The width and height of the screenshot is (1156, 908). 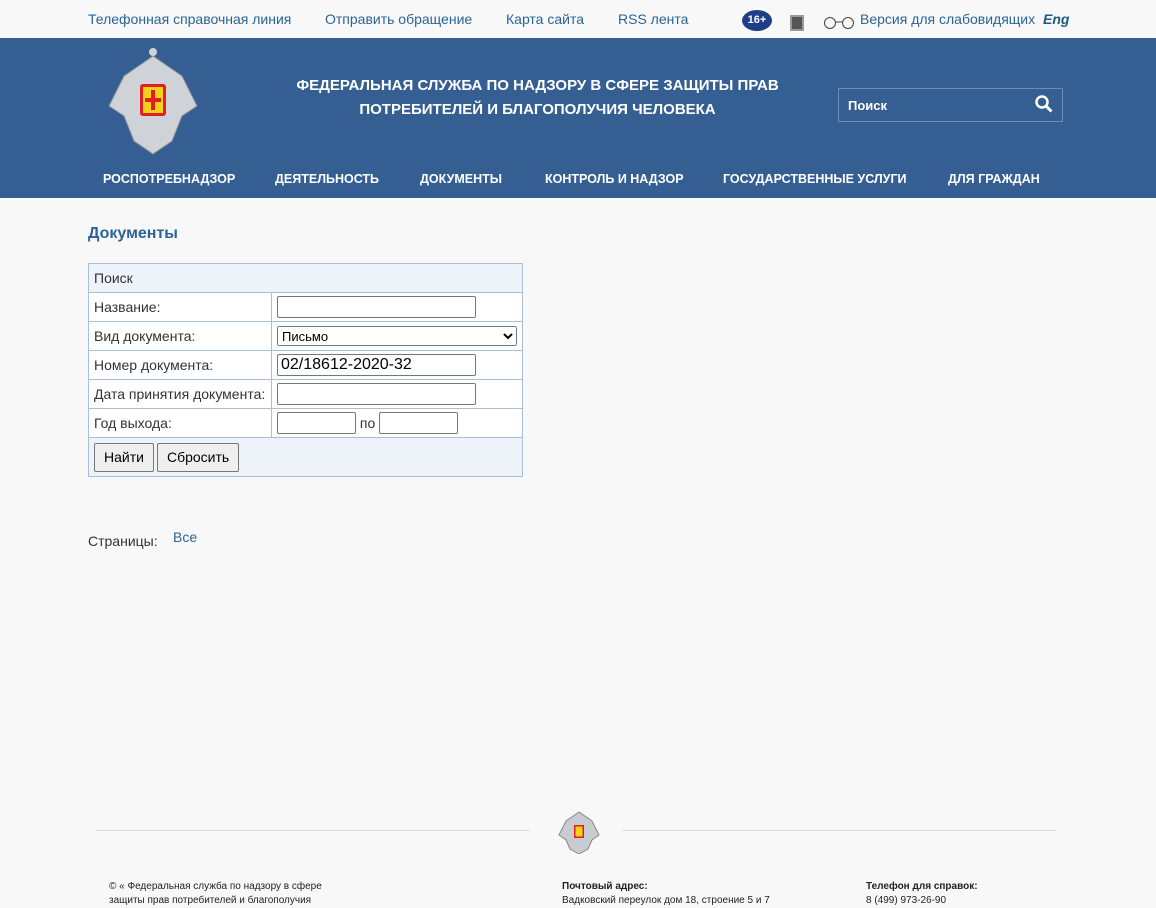 I want to click on nav-activity: ДЕЯТЕЛЬНОСТЬ, so click(x=327, y=179).